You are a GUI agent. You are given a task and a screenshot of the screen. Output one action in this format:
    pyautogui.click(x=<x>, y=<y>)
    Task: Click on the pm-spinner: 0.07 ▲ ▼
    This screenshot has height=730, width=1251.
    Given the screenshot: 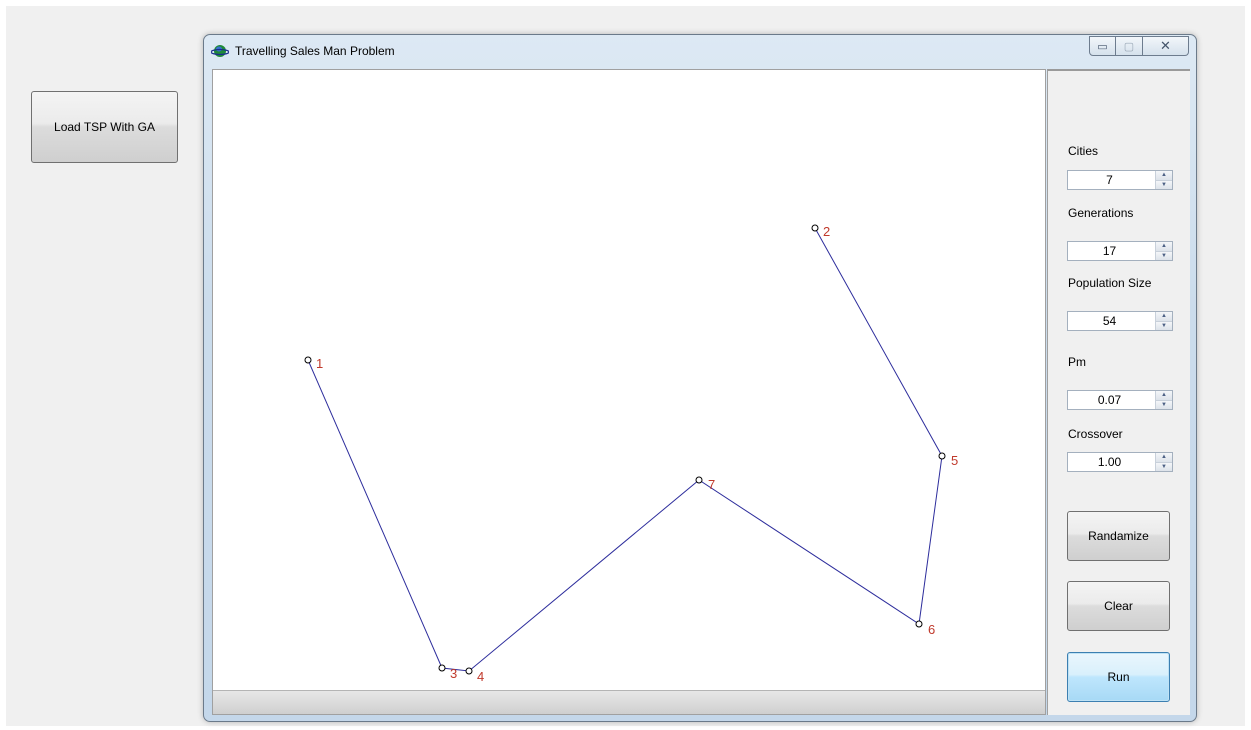 What is the action you would take?
    pyautogui.click(x=1120, y=400)
    